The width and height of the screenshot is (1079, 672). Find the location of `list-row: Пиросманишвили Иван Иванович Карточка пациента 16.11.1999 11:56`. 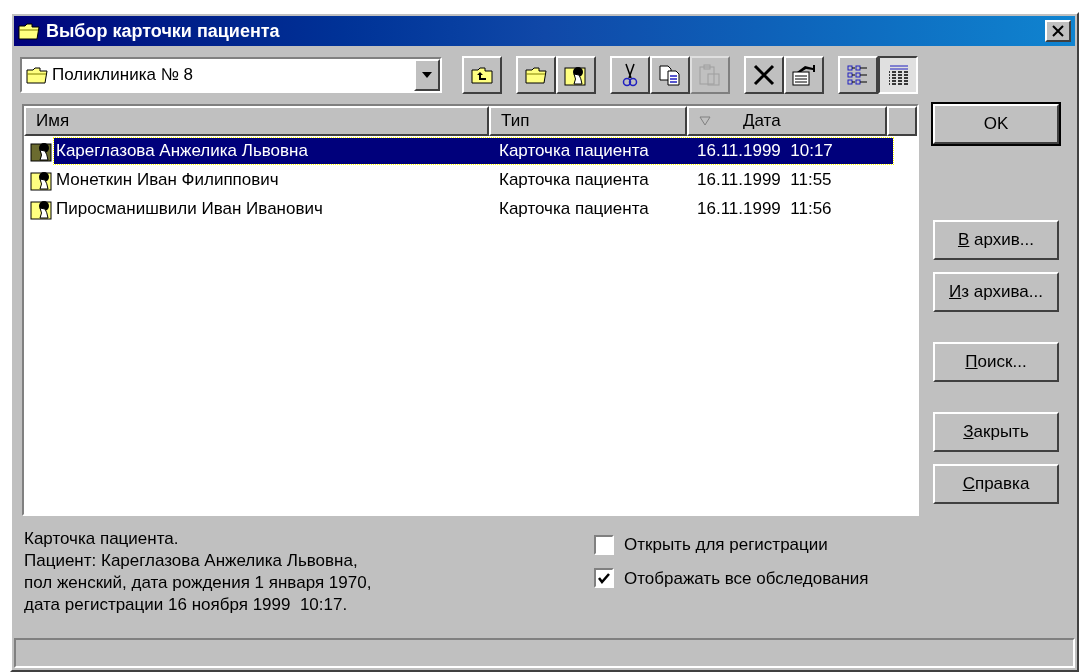

list-row: Пиросманишвили Иван Иванович Карточка пациента 16.11.1999 11:56 is located at coordinates (470, 208).